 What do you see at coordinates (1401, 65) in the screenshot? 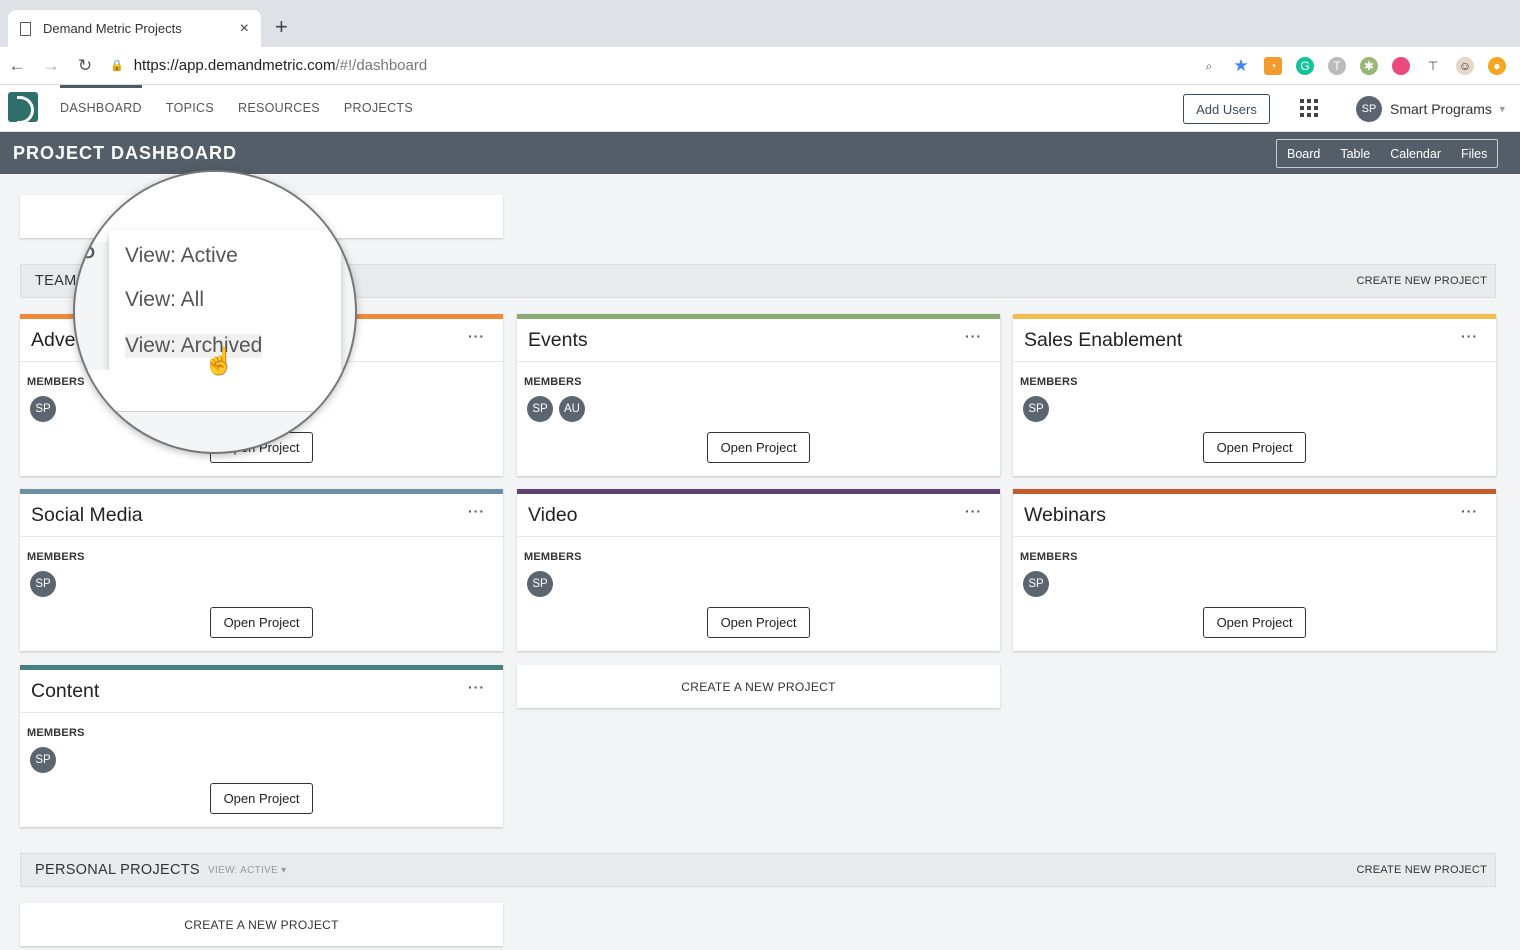
I see `extension-record-icon` at bounding box center [1401, 65].